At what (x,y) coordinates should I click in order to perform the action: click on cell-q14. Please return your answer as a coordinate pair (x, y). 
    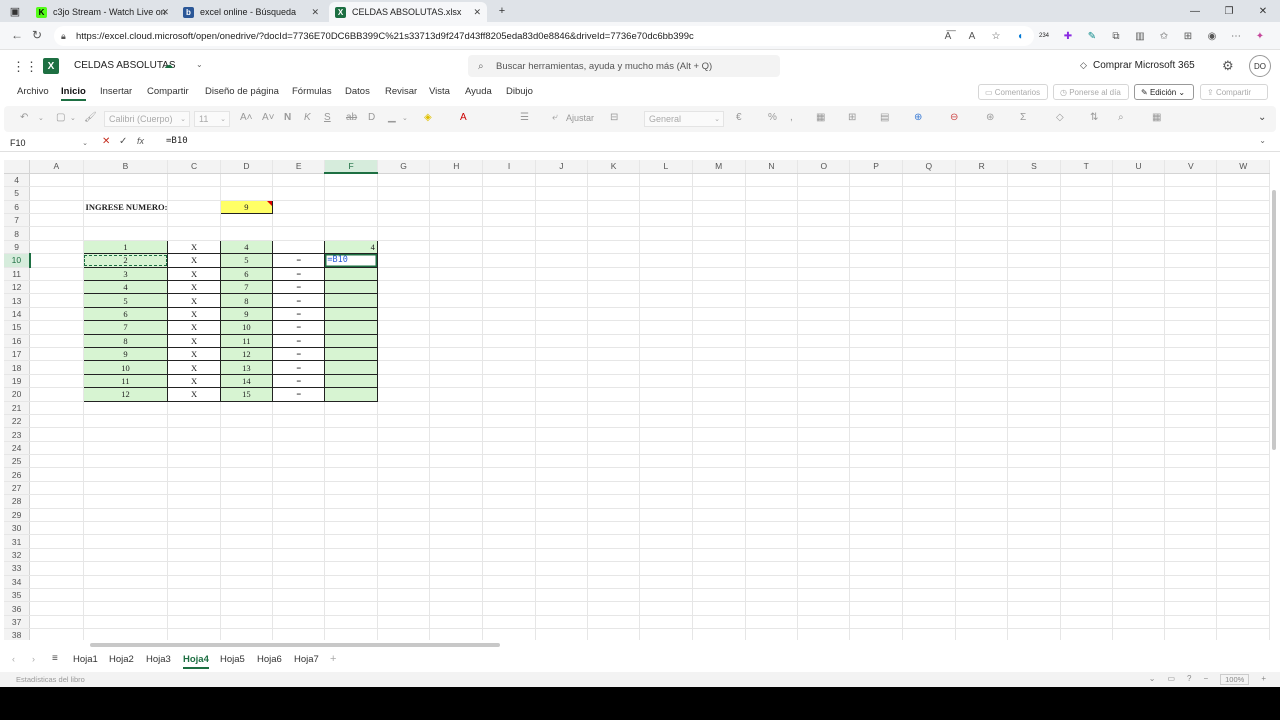
    Looking at the image, I should click on (929, 314).